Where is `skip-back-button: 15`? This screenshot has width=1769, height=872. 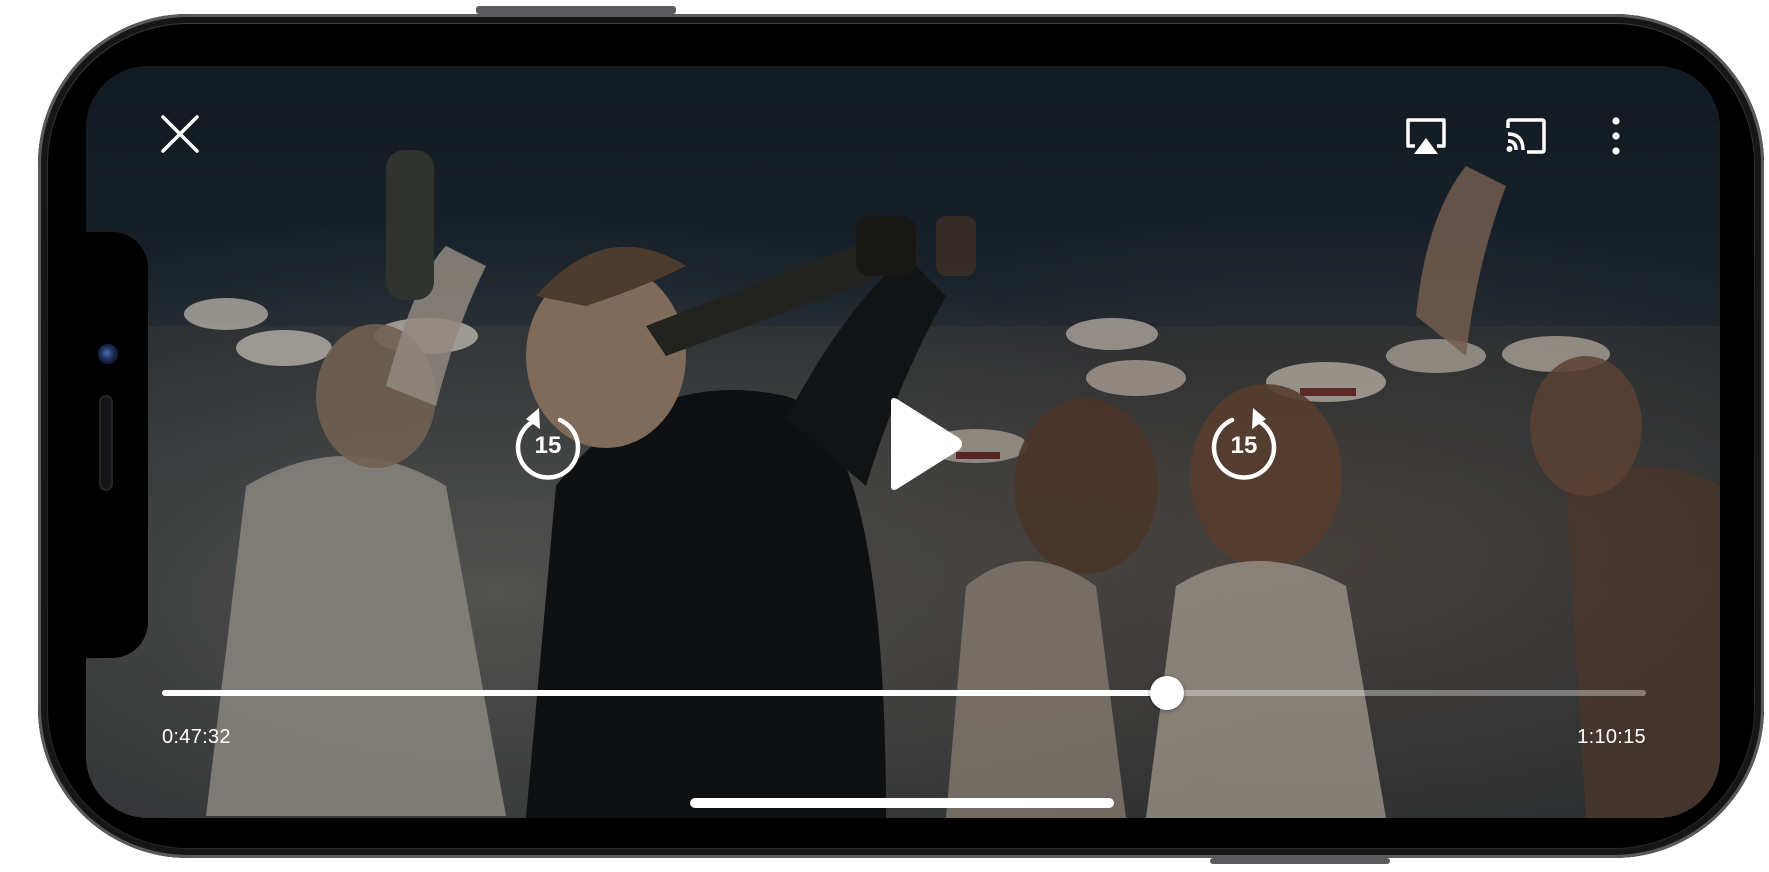
skip-back-button: 15 is located at coordinates (548, 444).